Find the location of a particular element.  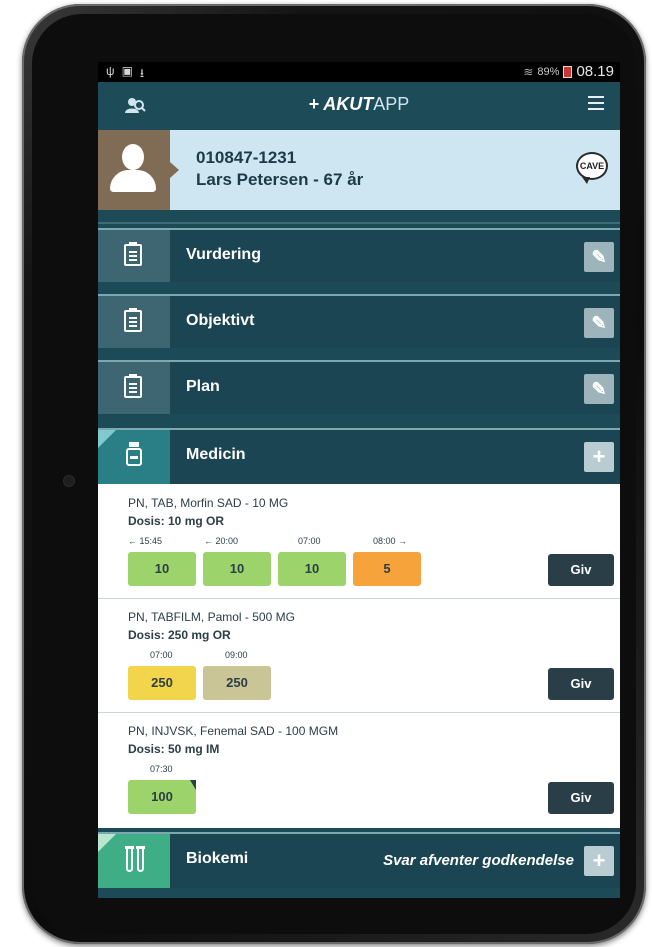

dose-time: 07:30 is located at coordinates (161, 769).